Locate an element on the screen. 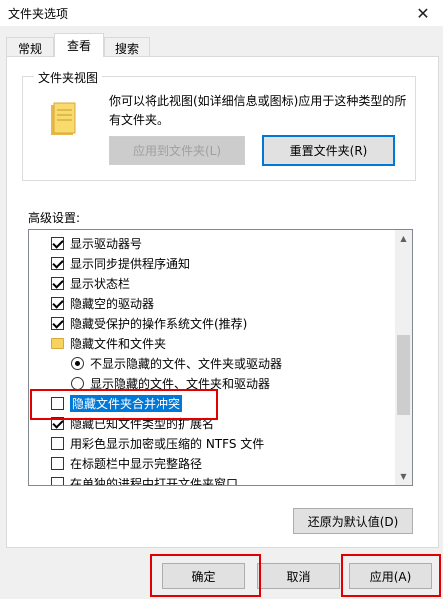 The height and width of the screenshot is (599, 443). cancel-label: 取消 is located at coordinates (298, 576).